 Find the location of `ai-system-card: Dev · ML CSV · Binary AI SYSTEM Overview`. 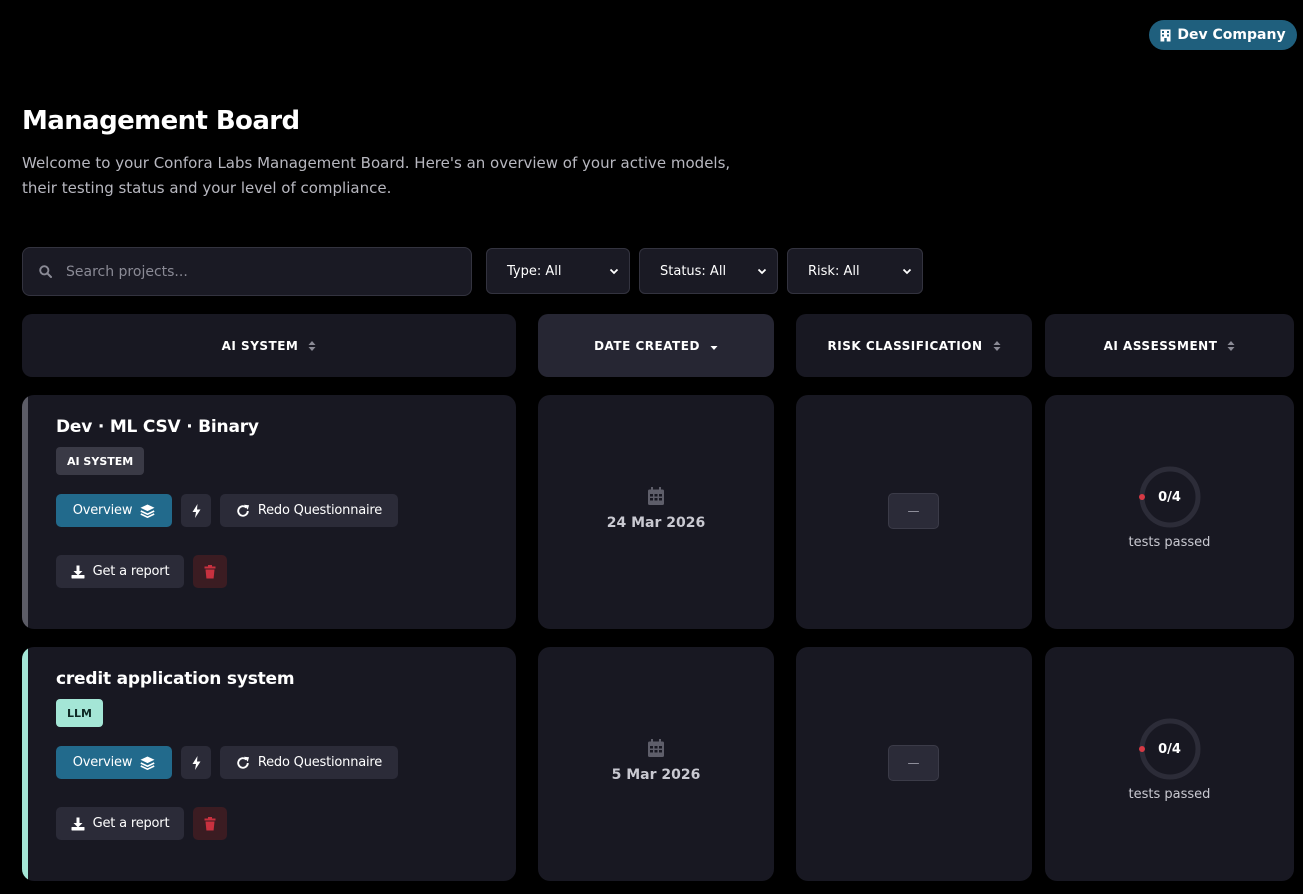

ai-system-card: Dev · ML CSV · Binary AI SYSTEM Overview is located at coordinates (269, 512).